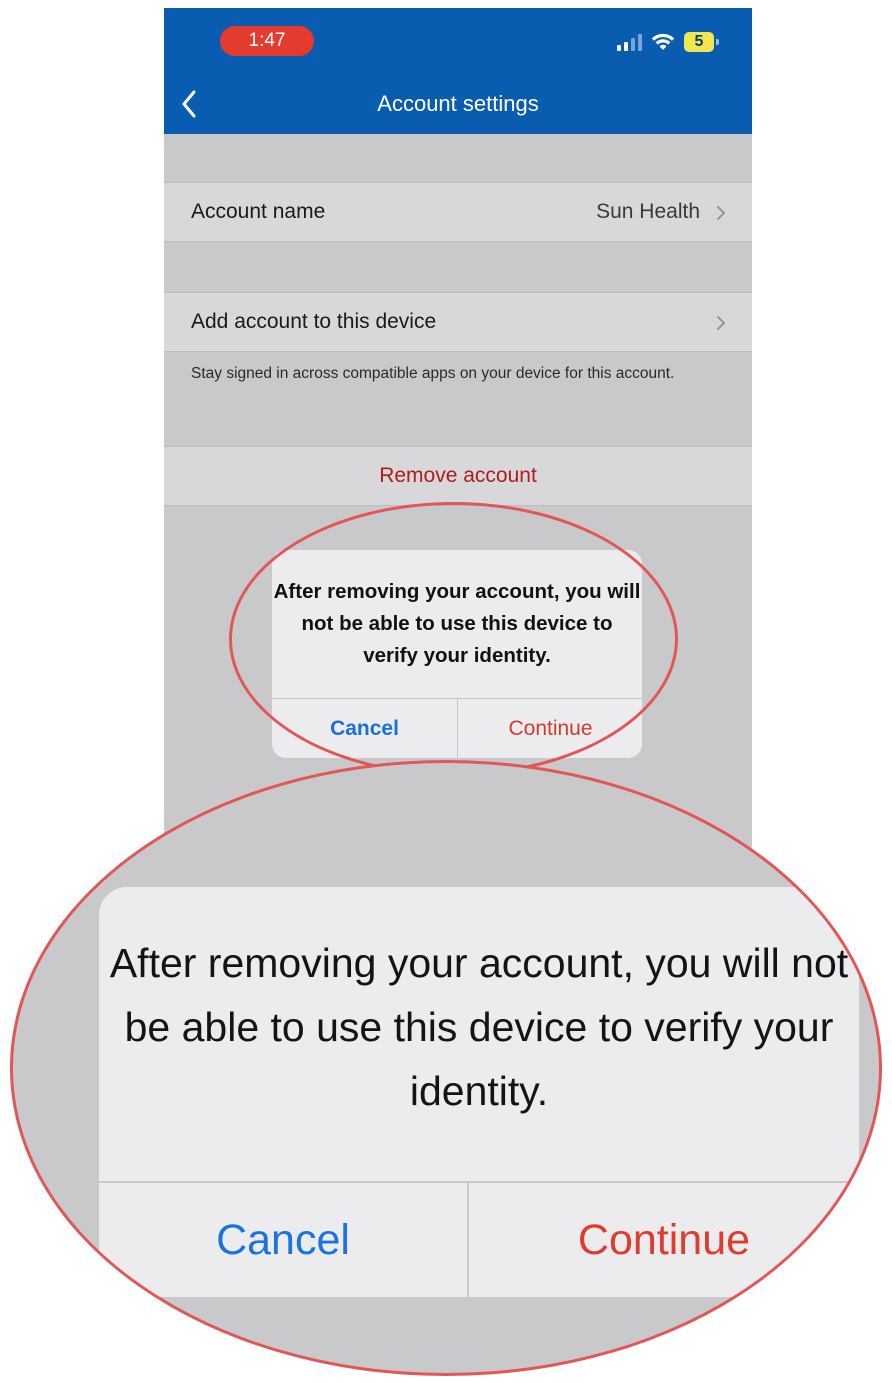 The height and width of the screenshot is (1383, 892). I want to click on status-time: 1:47, so click(267, 41).